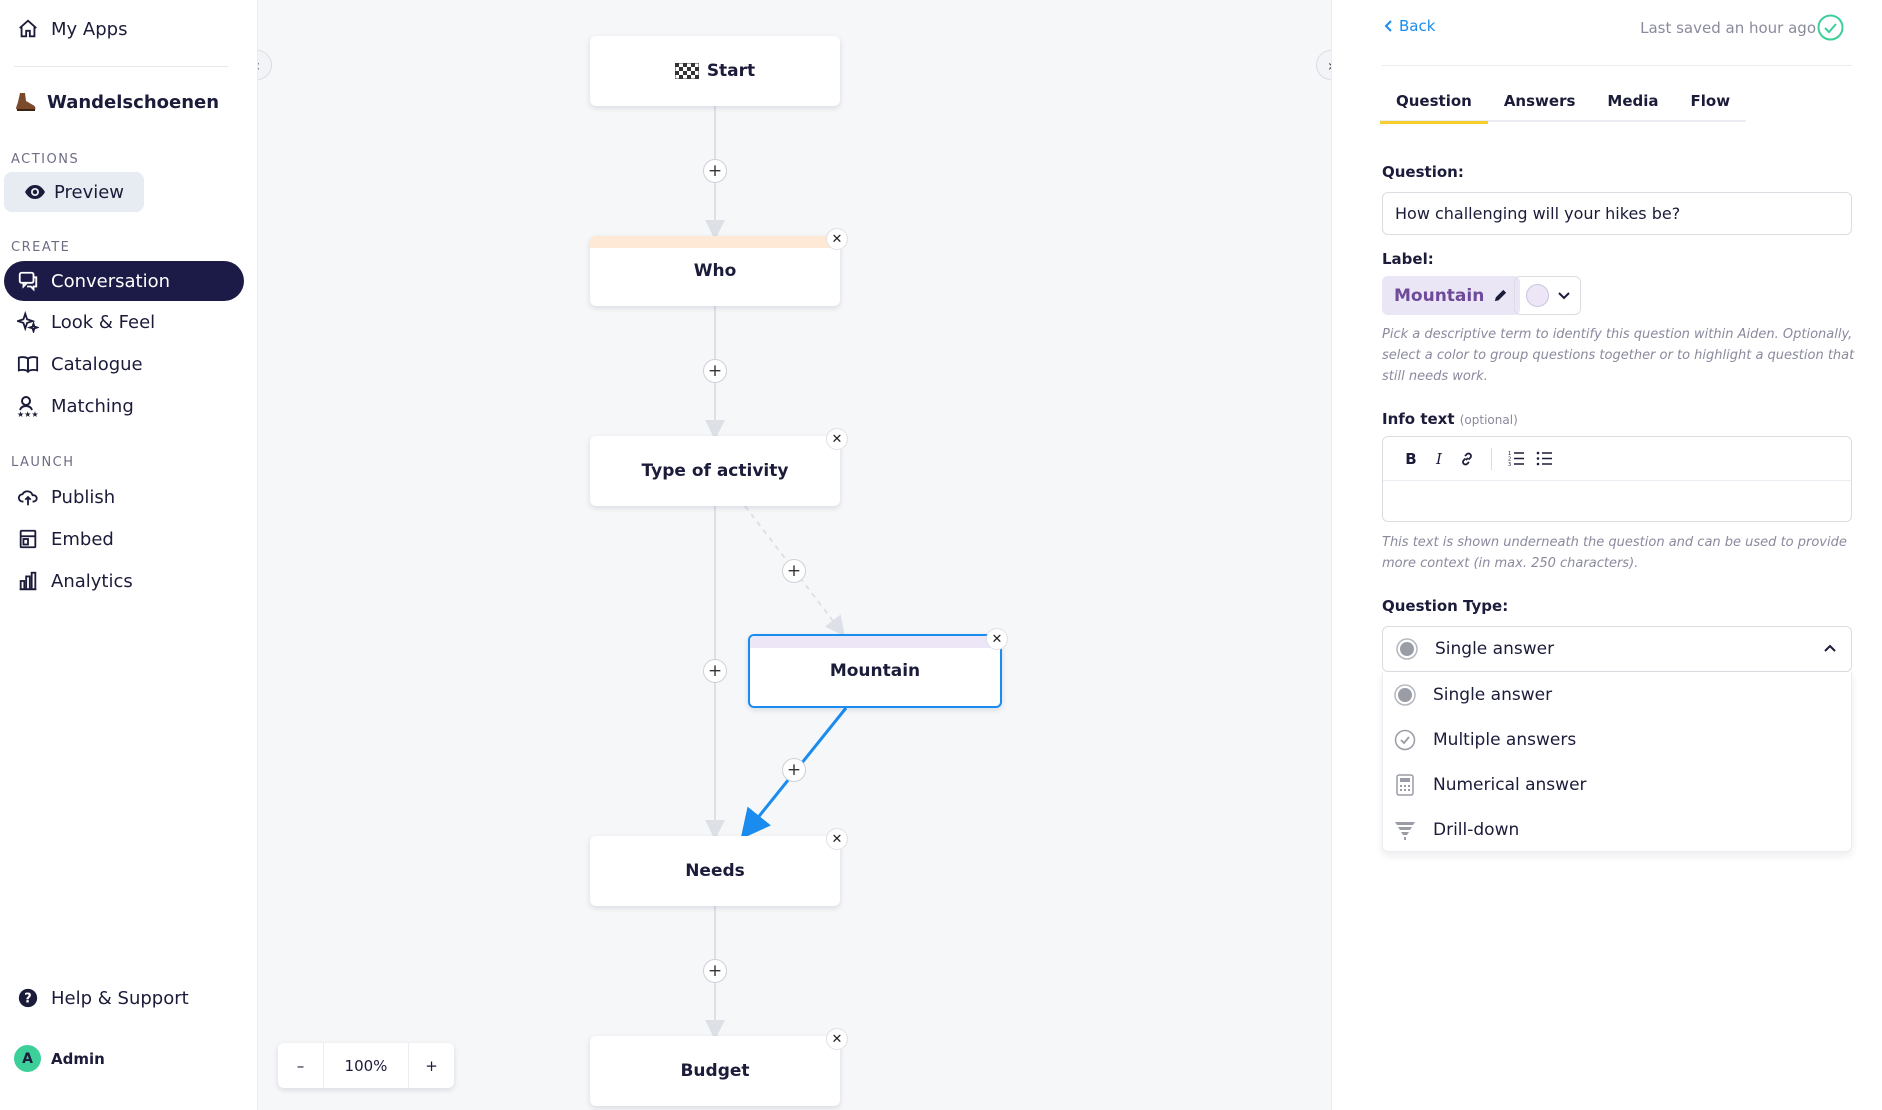 Image resolution: width=1882 pixels, height=1110 pixels. Describe the element at coordinates (120, 998) in the screenshot. I see `help-label: Help & Support` at that location.